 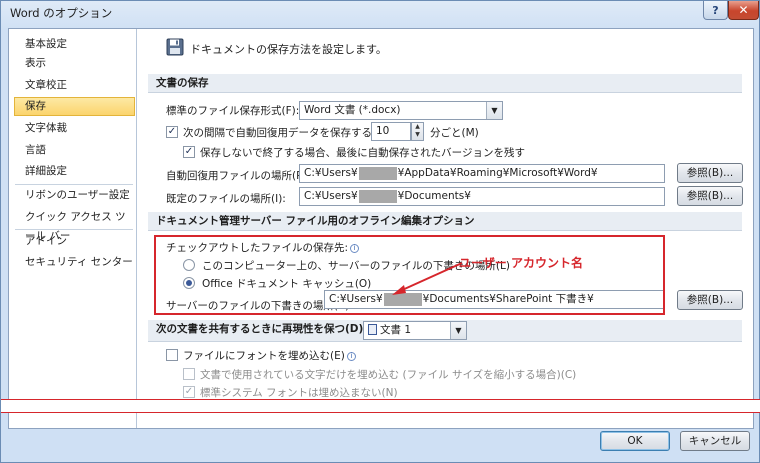 What do you see at coordinates (362, 153) in the screenshot?
I see `keep-last-autosave-label: 保存しないで終了する場合、最後に自動保存されたバージョンを残す` at bounding box center [362, 153].